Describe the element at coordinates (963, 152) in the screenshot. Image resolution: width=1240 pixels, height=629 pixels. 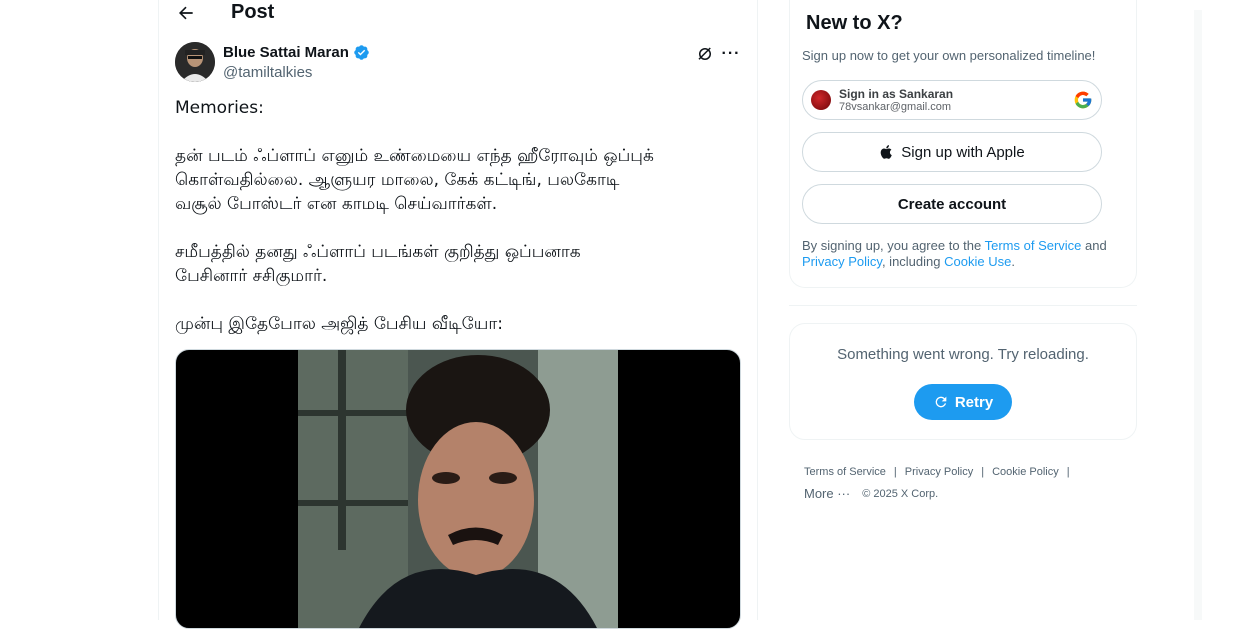
I see `apple-signup-label: Sign up with Apple` at that location.